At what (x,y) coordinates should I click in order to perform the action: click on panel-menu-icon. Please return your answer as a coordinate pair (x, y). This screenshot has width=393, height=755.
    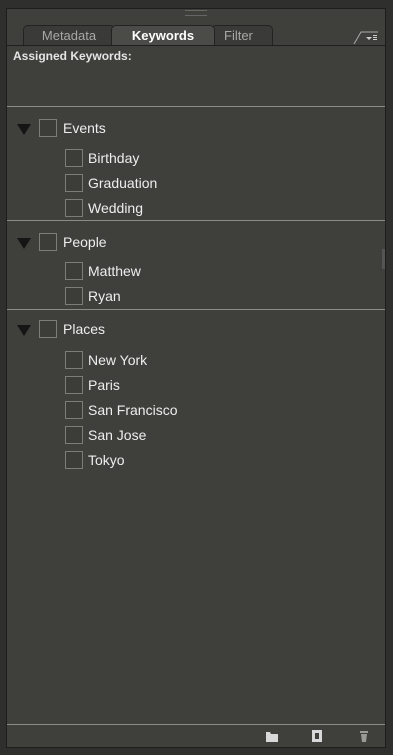
    Looking at the image, I should click on (366, 37).